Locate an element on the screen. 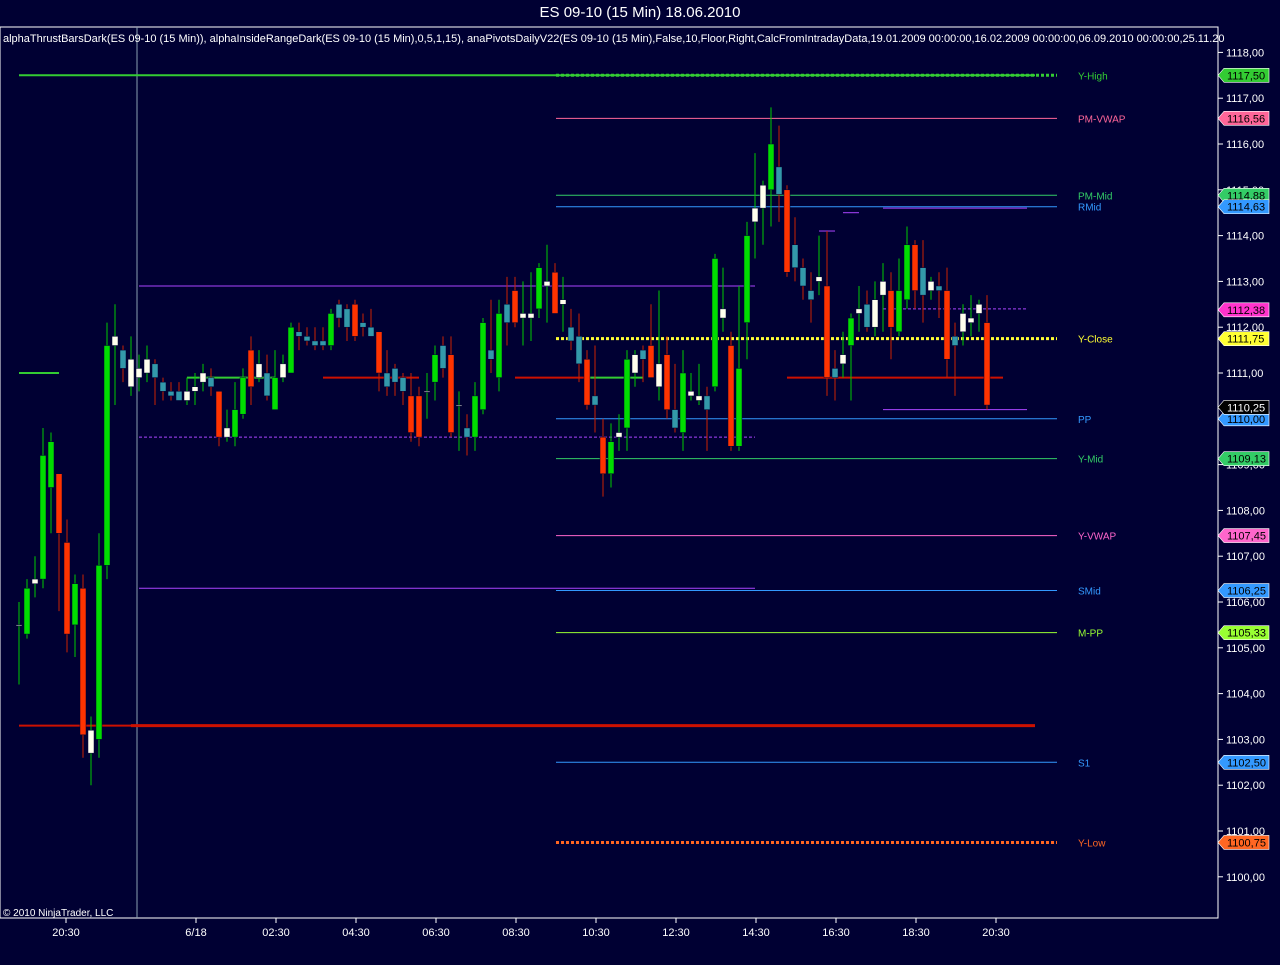 The image size is (1280, 965). x-tick-label: 02:30 is located at coordinates (276, 933).